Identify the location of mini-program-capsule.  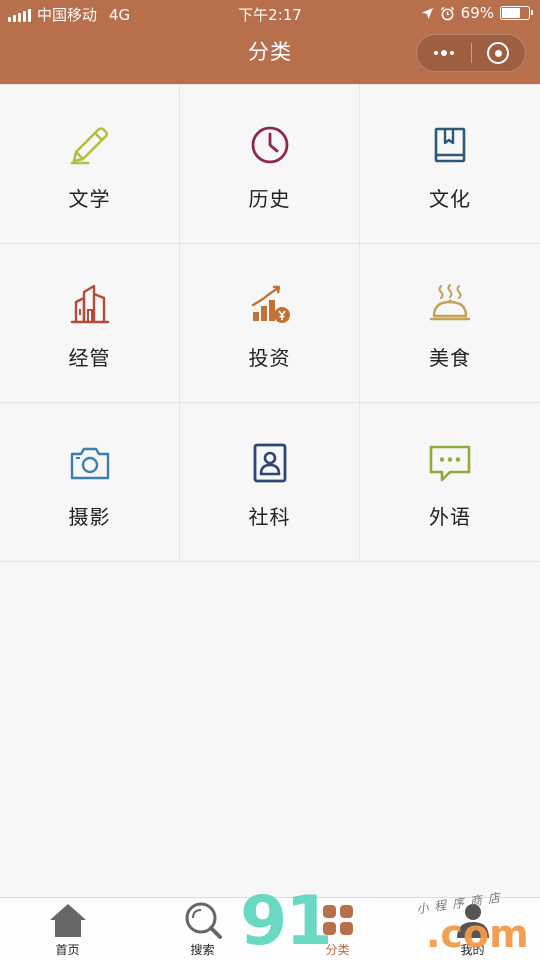
(471, 53).